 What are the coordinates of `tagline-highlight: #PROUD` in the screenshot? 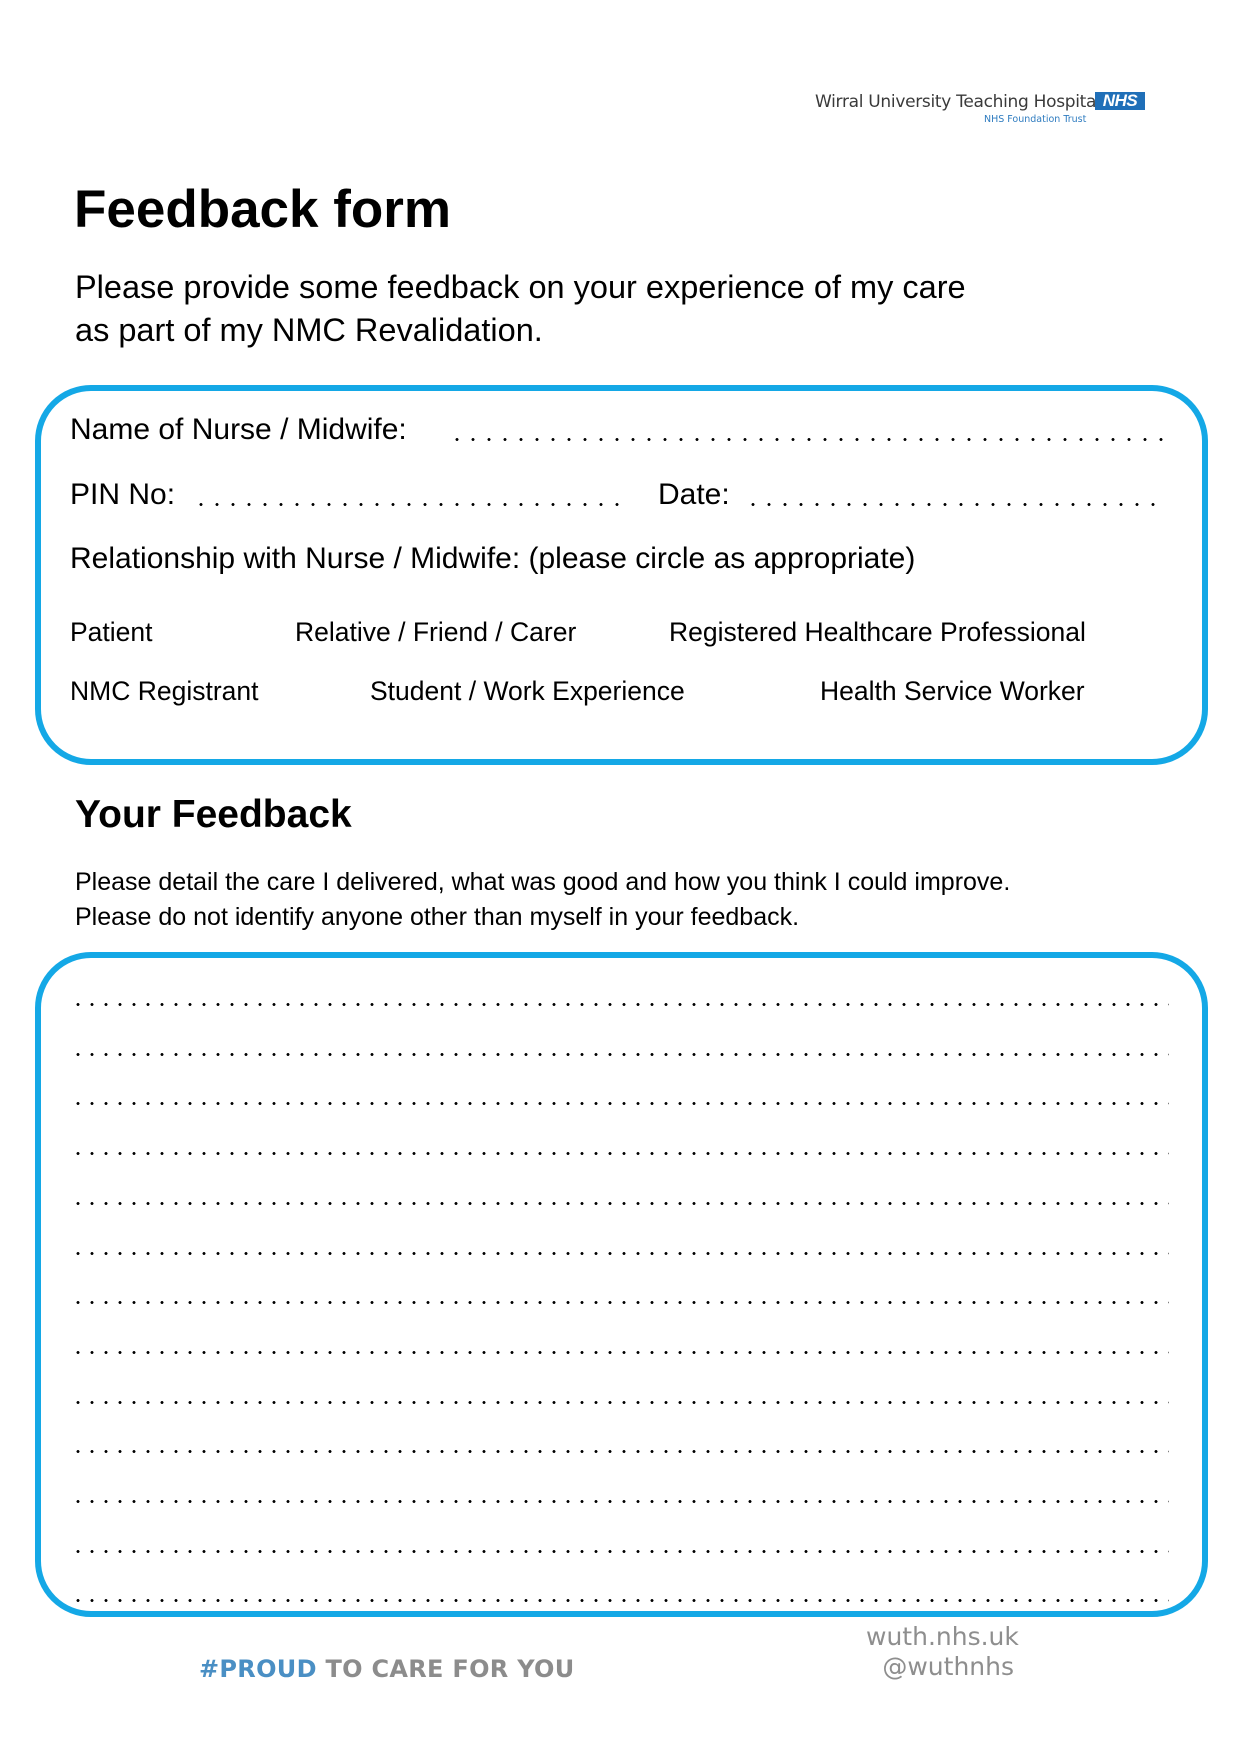 It's located at (258, 1669).